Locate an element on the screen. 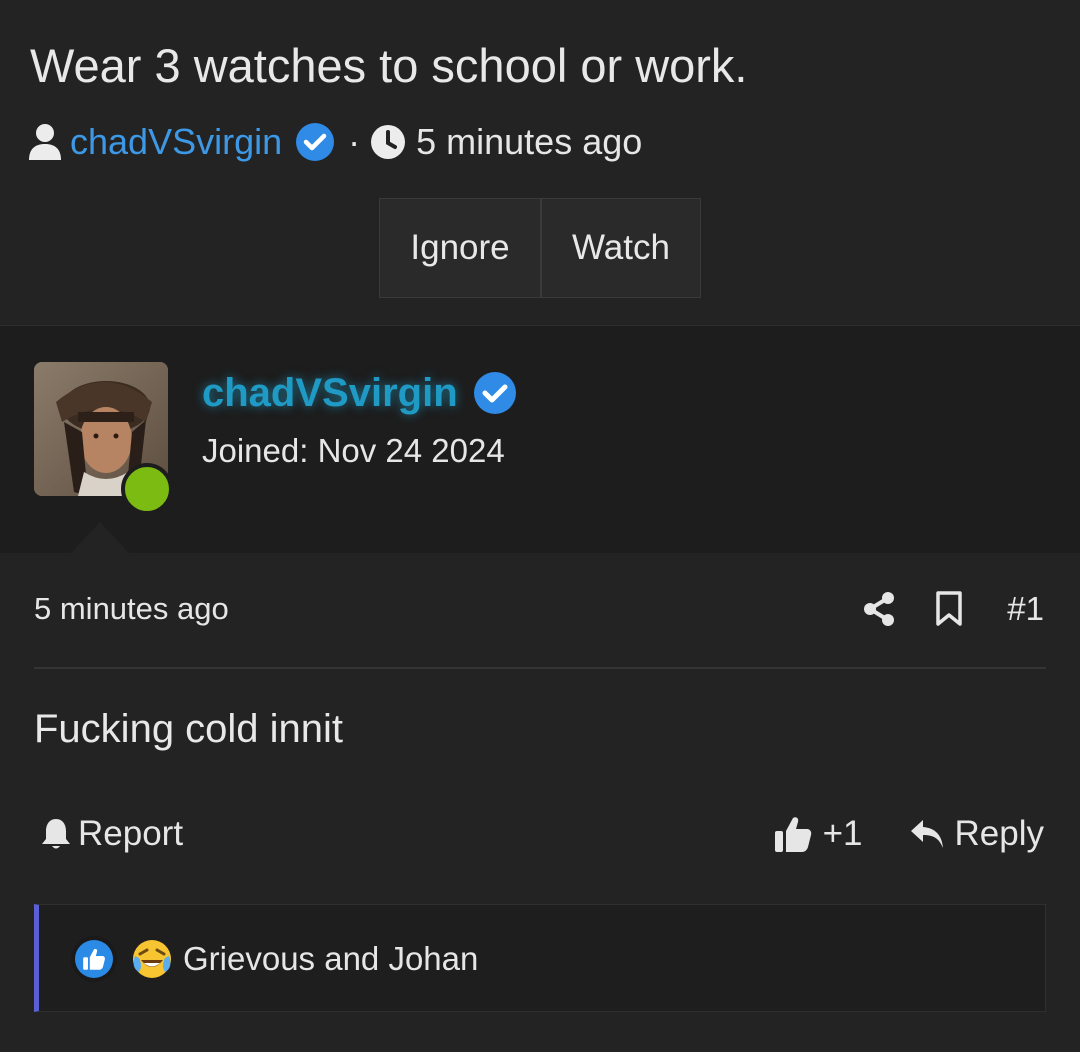  joined-date: Joined: Nov 24 2024 is located at coordinates (353, 450).